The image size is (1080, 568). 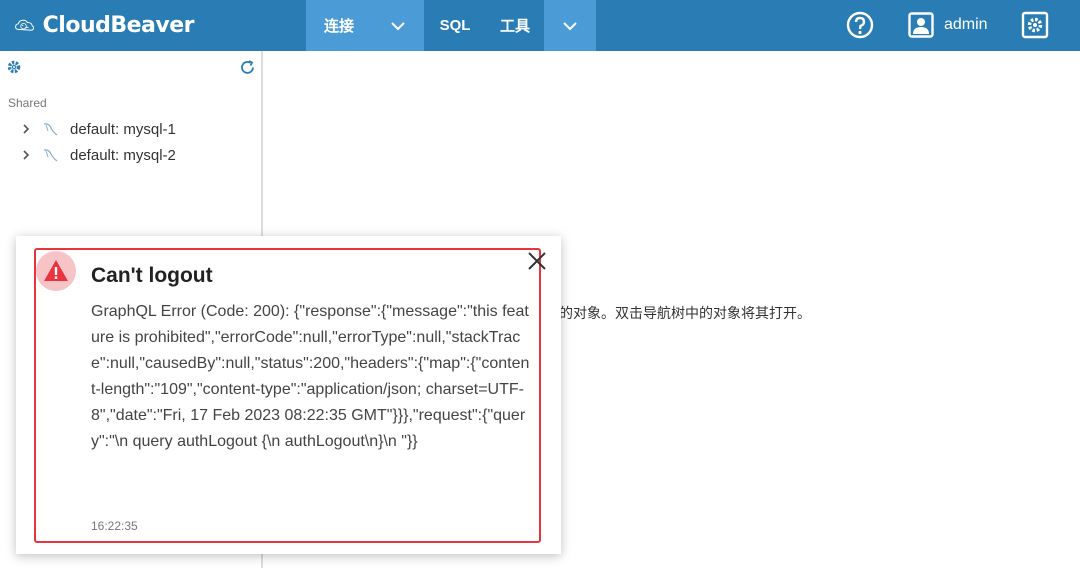 I want to click on refresh-icon, so click(x=247, y=67).